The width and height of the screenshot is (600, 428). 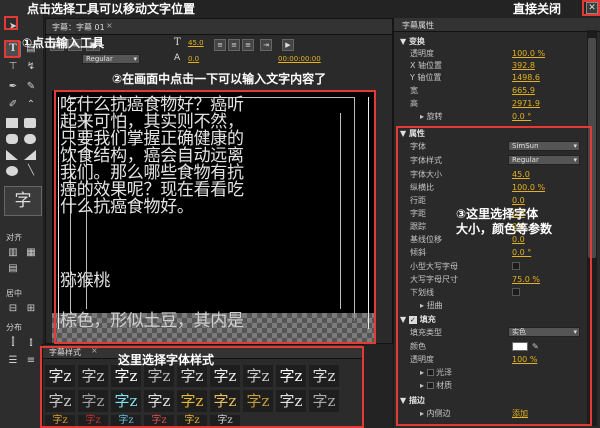 What do you see at coordinates (521, 116) in the screenshot?
I see `rotation-value: 0.0 °` at bounding box center [521, 116].